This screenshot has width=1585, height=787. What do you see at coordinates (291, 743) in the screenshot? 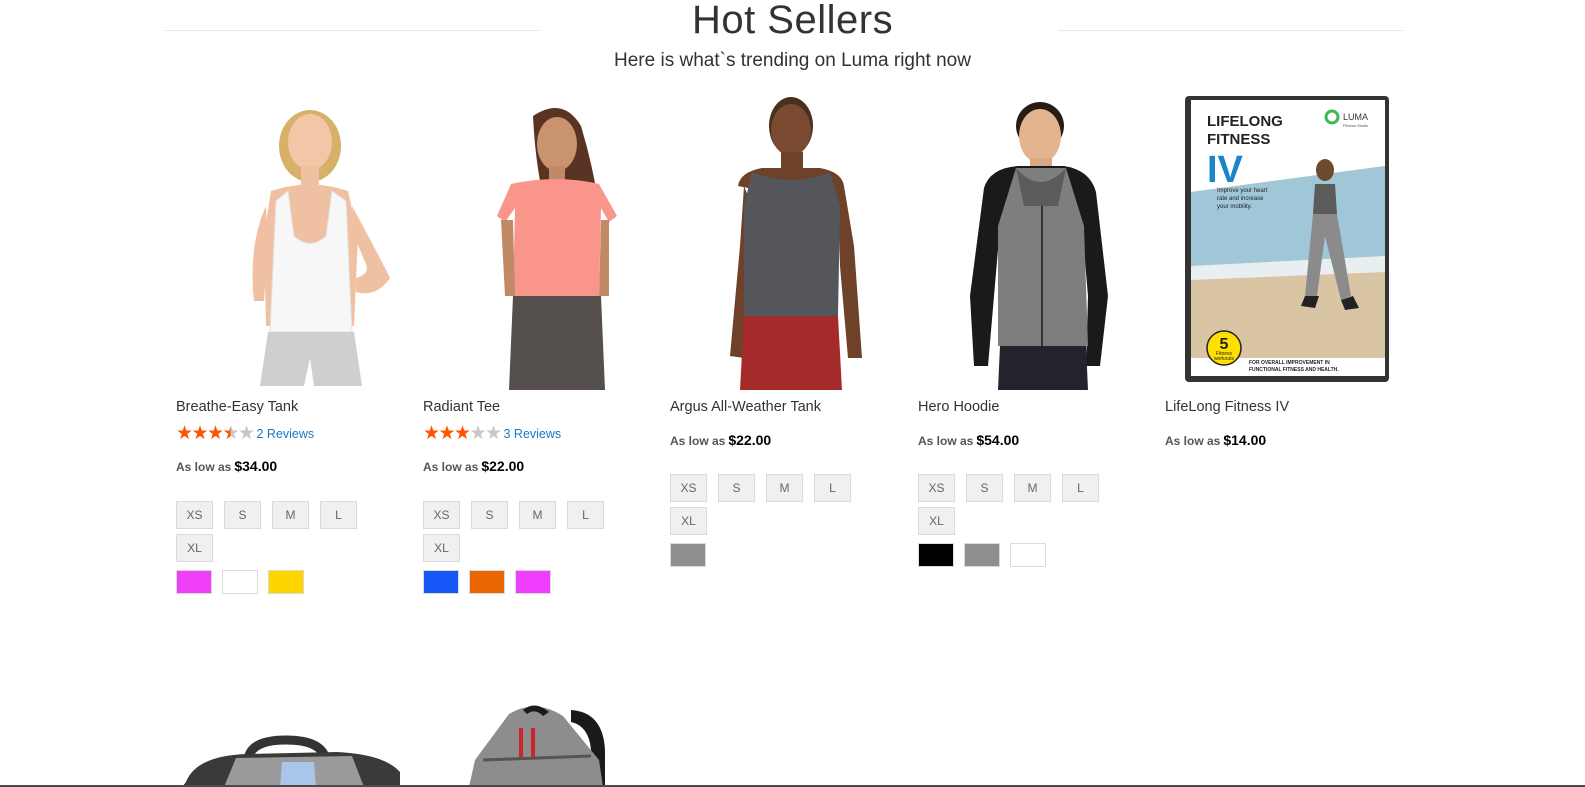
I see `product-image-duffel-bag` at bounding box center [291, 743].